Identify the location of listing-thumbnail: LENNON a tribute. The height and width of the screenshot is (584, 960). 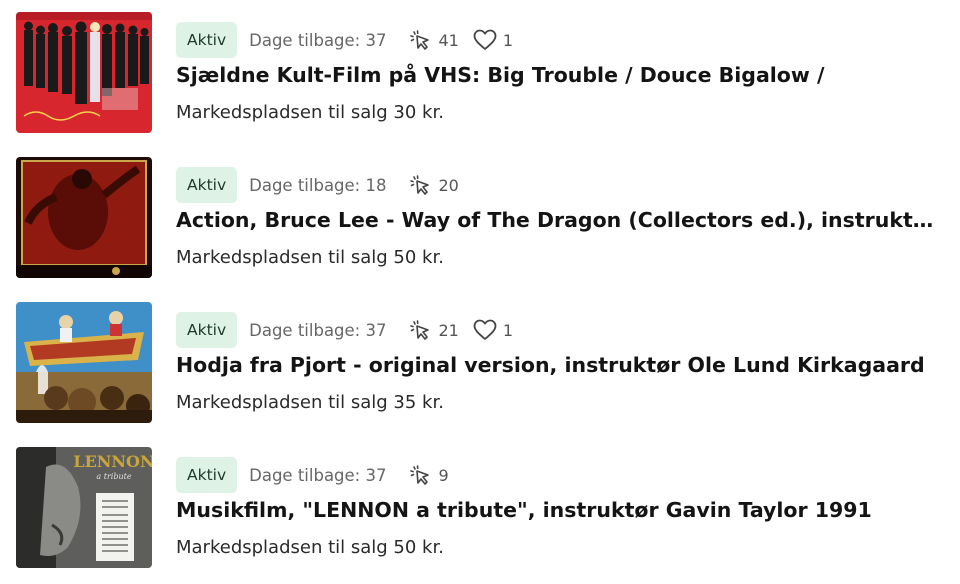
(84, 507).